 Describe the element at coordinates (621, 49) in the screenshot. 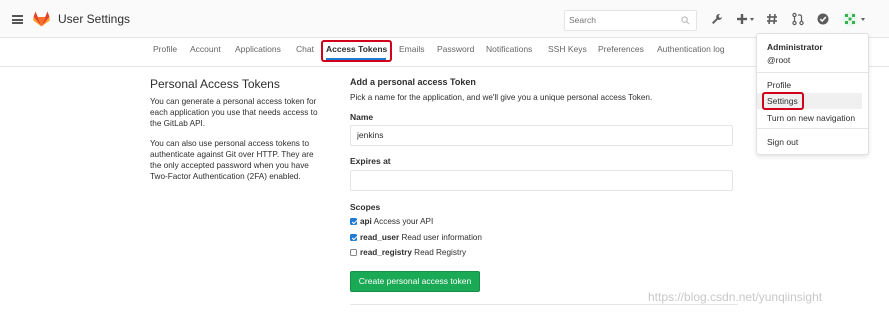

I see `tab-preferences: Preferences` at that location.